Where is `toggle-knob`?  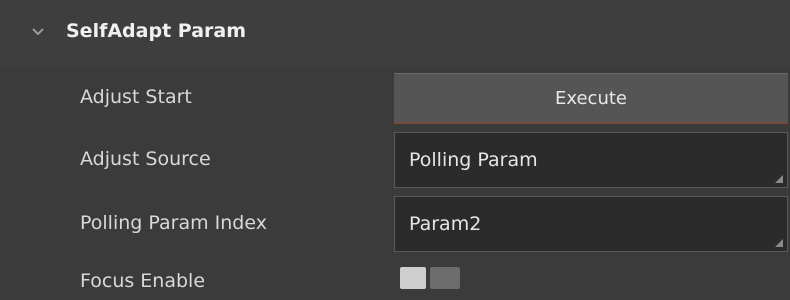
toggle-knob is located at coordinates (413, 278).